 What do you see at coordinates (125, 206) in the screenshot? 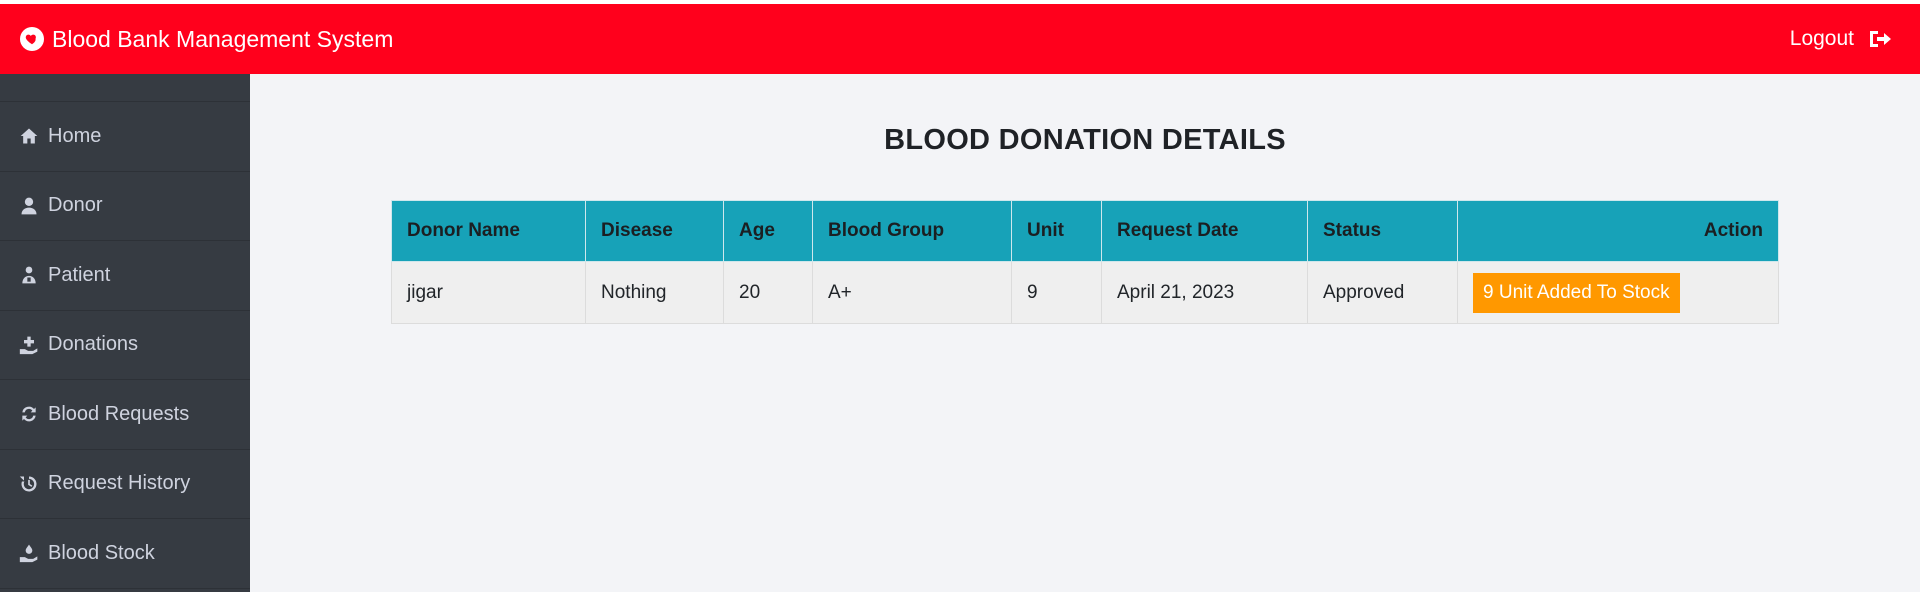
I see `sidebar-item-donor: Donor` at bounding box center [125, 206].